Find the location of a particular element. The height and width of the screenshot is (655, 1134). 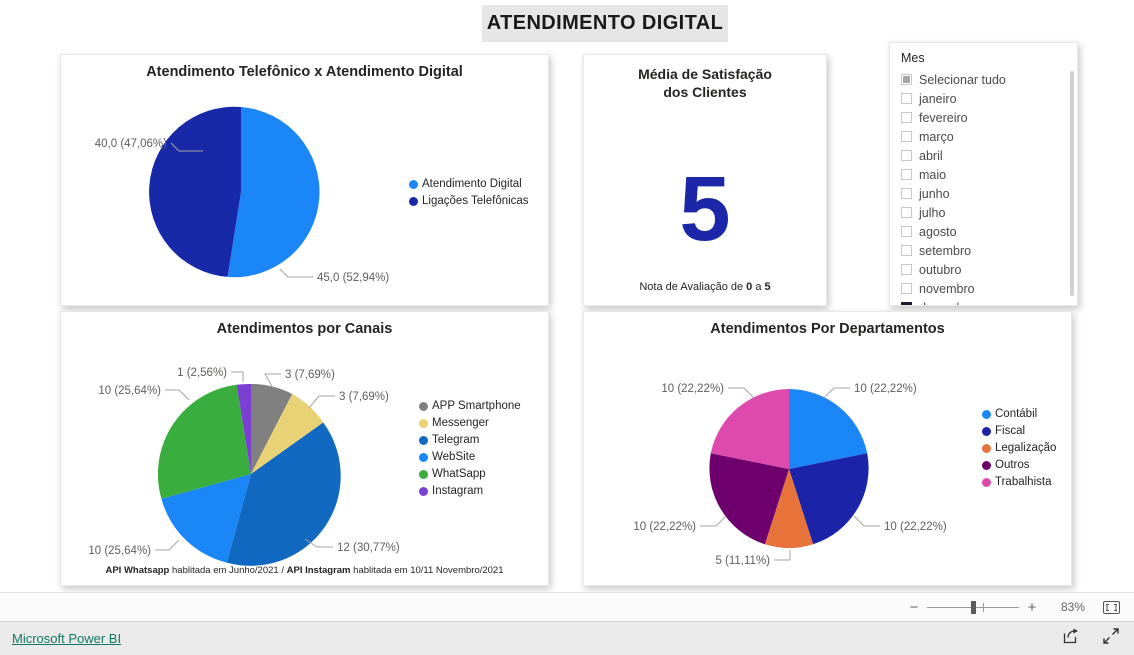

legend-label: Legalização is located at coordinates (1026, 448).